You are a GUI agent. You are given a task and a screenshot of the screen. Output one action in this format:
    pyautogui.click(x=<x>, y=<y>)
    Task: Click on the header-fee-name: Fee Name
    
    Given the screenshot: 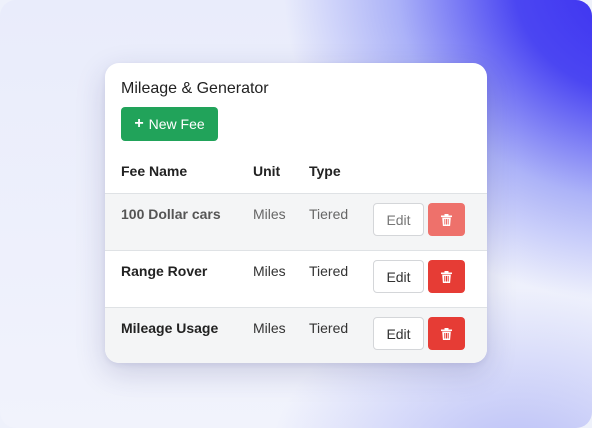 What is the action you would take?
    pyautogui.click(x=154, y=171)
    